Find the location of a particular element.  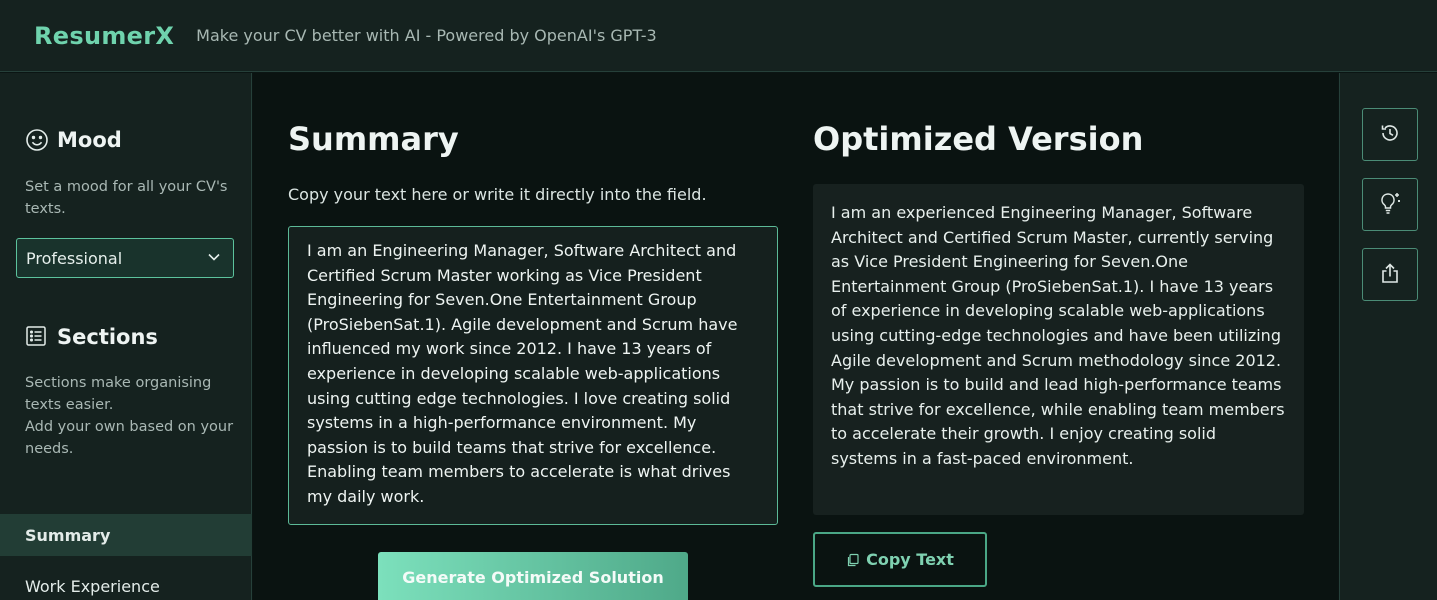

generate-button: Generate Optimized Solution is located at coordinates (533, 576).